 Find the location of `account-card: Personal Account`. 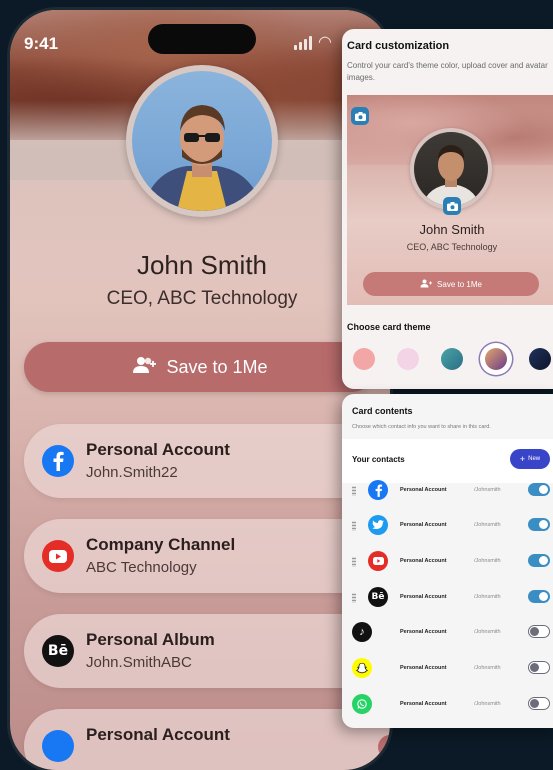

account-card: Personal Account is located at coordinates (207, 739).